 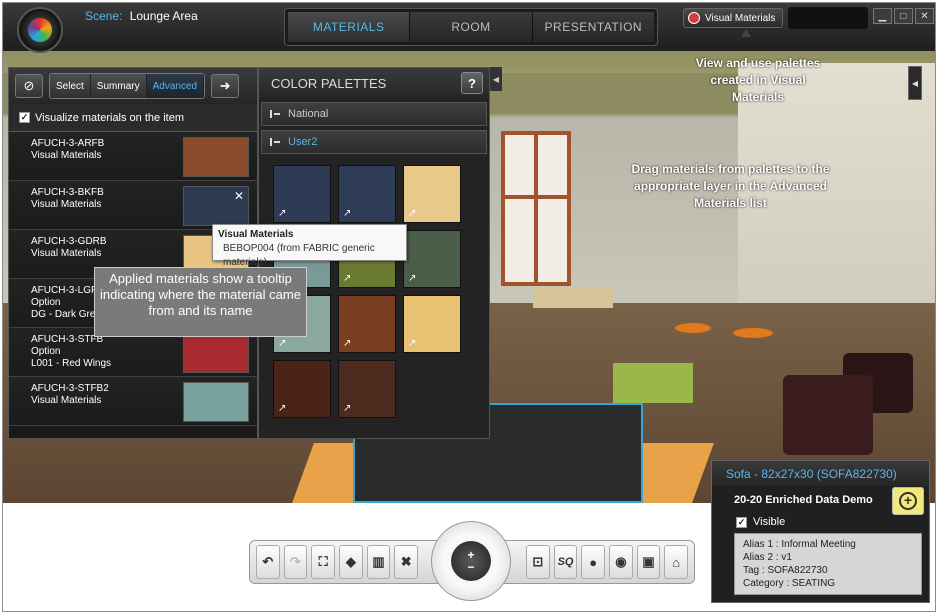 What do you see at coordinates (676, 562) in the screenshot?
I see `home-icon: ⌂` at bounding box center [676, 562].